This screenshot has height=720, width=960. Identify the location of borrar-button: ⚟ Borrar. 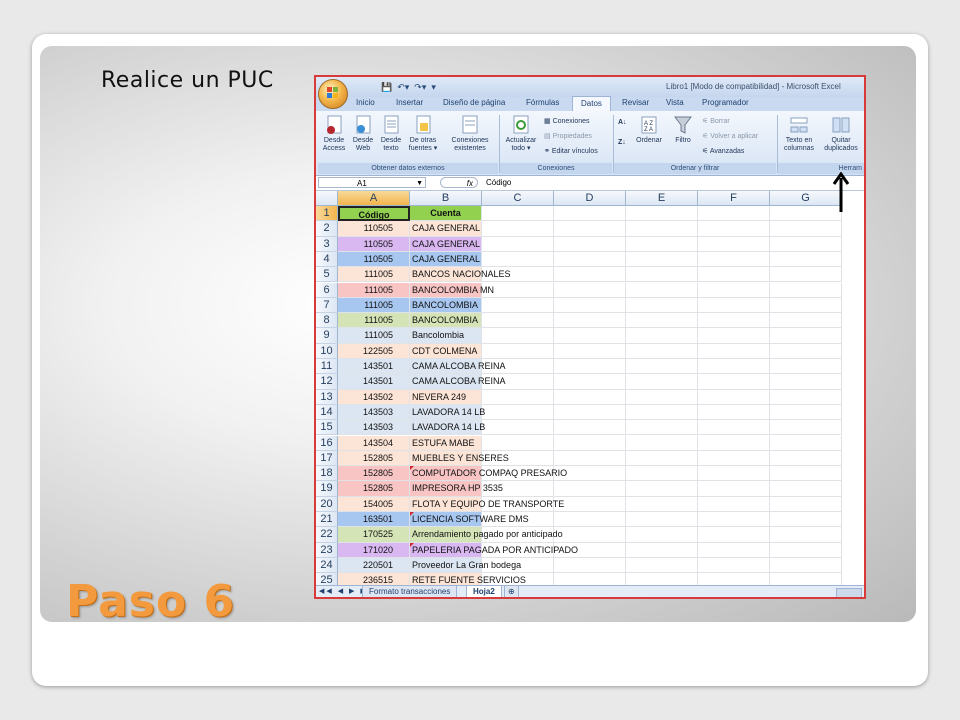
(716, 121).